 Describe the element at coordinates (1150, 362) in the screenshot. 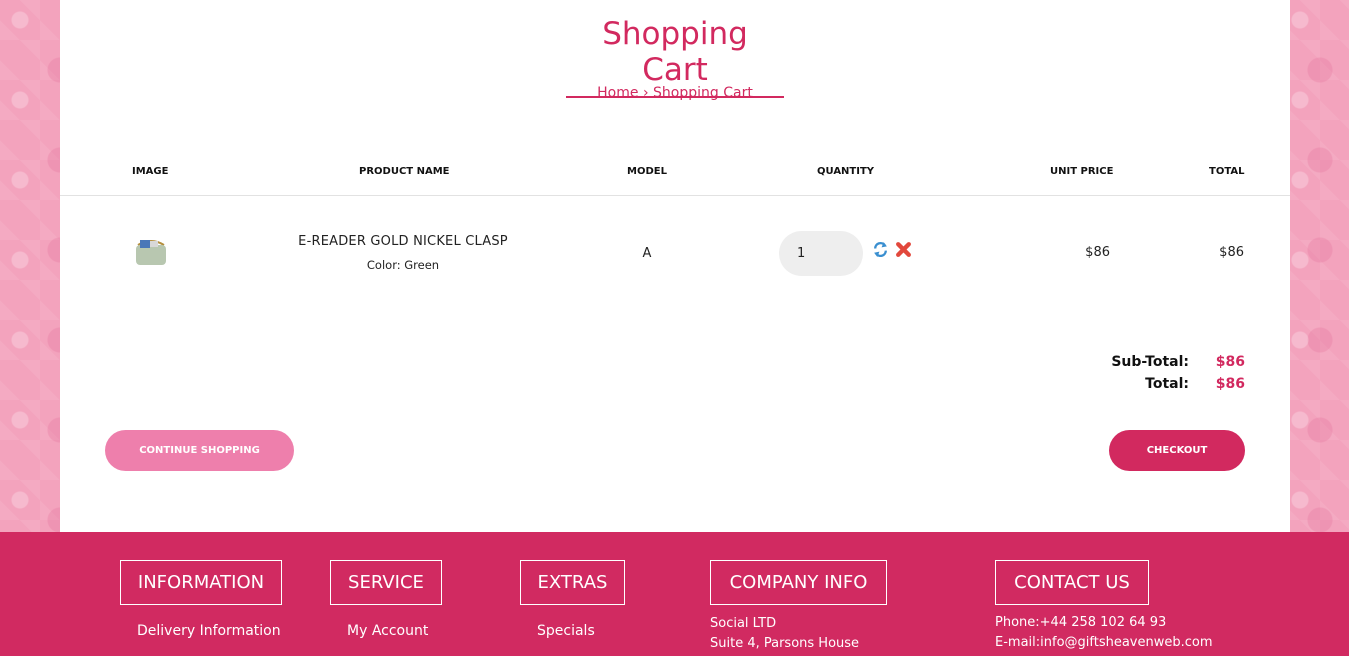

I see `subtotal-label: Sub-Total:` at that location.